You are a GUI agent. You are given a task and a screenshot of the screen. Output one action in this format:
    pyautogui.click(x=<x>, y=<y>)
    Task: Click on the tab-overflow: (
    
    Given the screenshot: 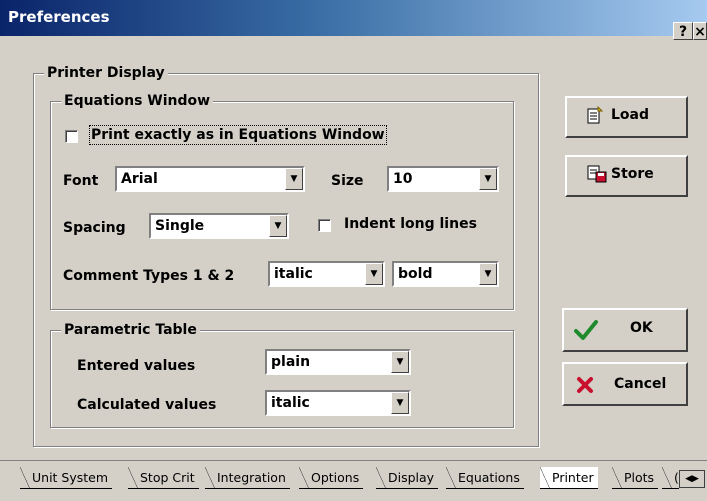 What is the action you would take?
    pyautogui.click(x=670, y=478)
    